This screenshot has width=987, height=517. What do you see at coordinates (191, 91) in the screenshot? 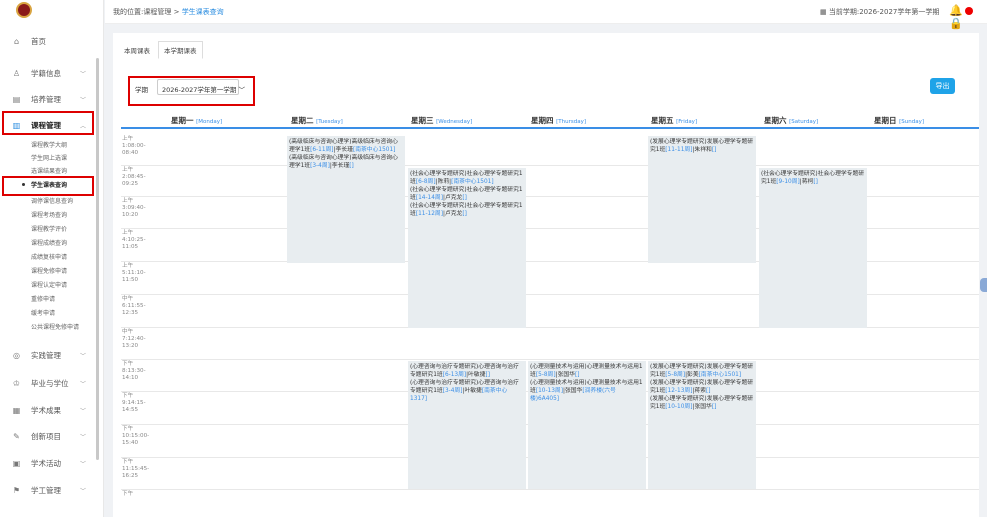
I see `highlight-term-filter` at bounding box center [191, 91].